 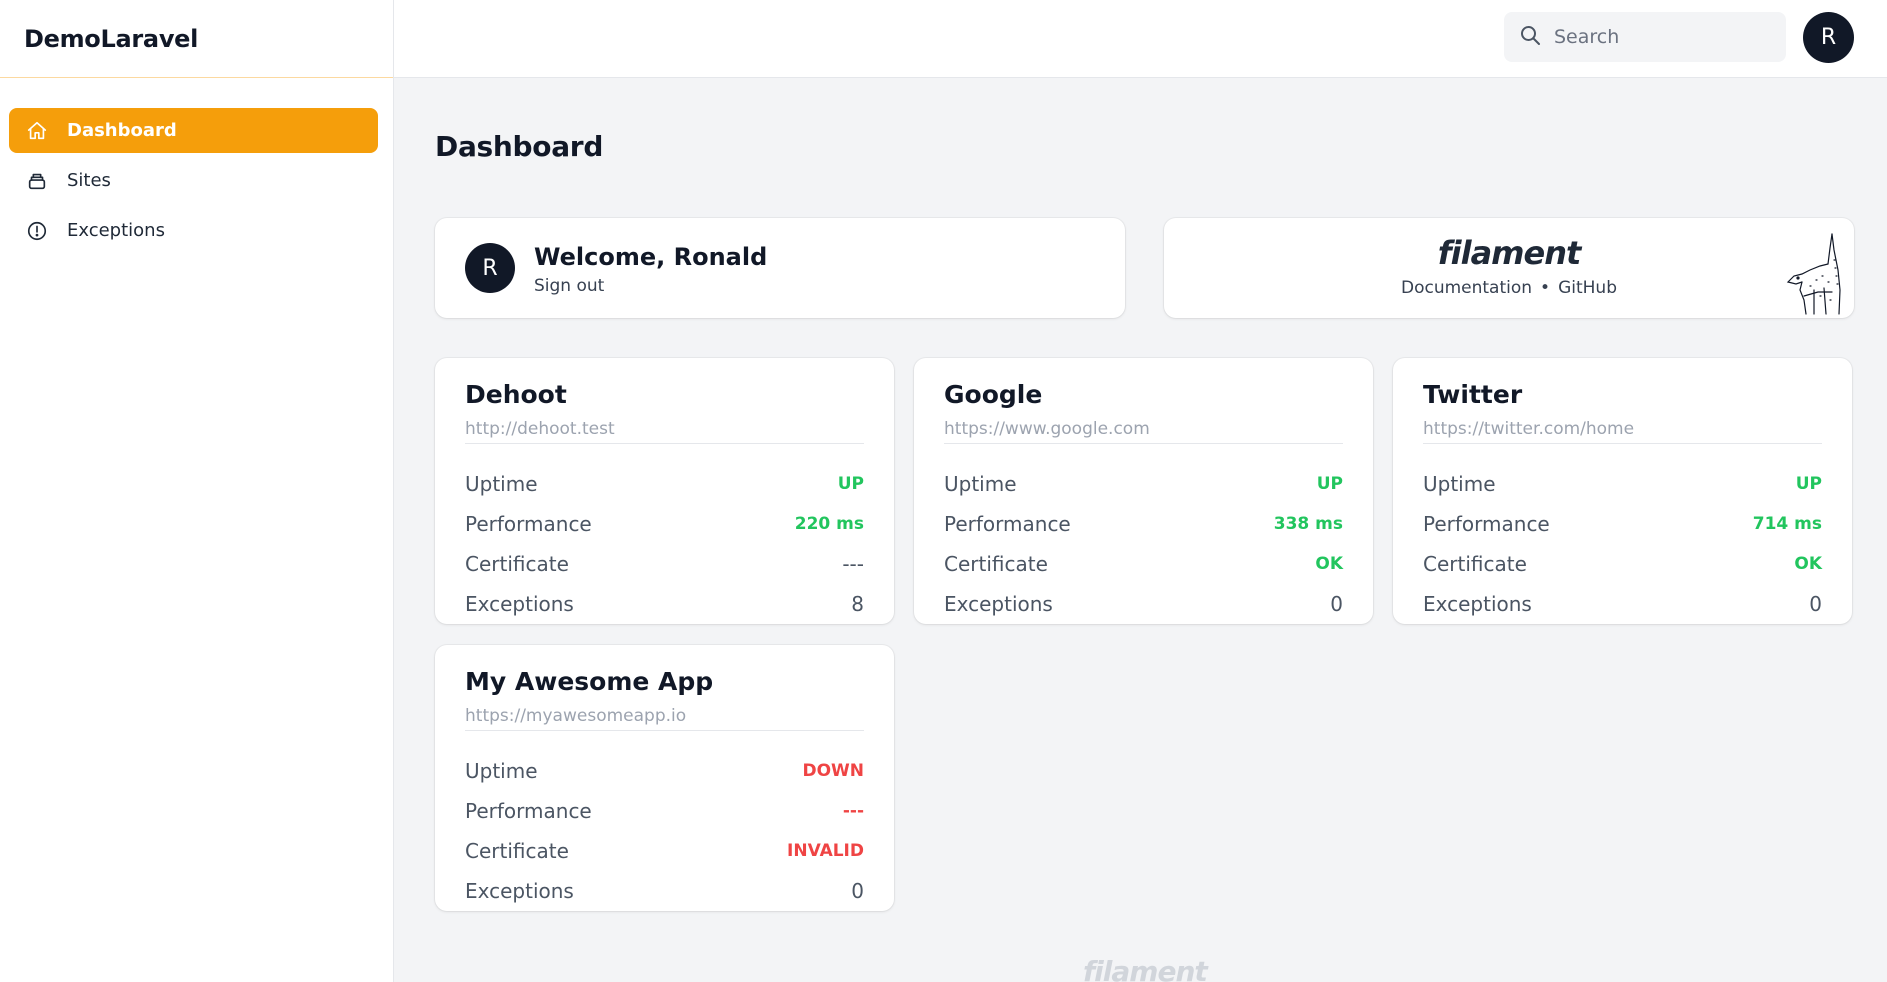 I want to click on site-name: Twitter, so click(x=1473, y=394).